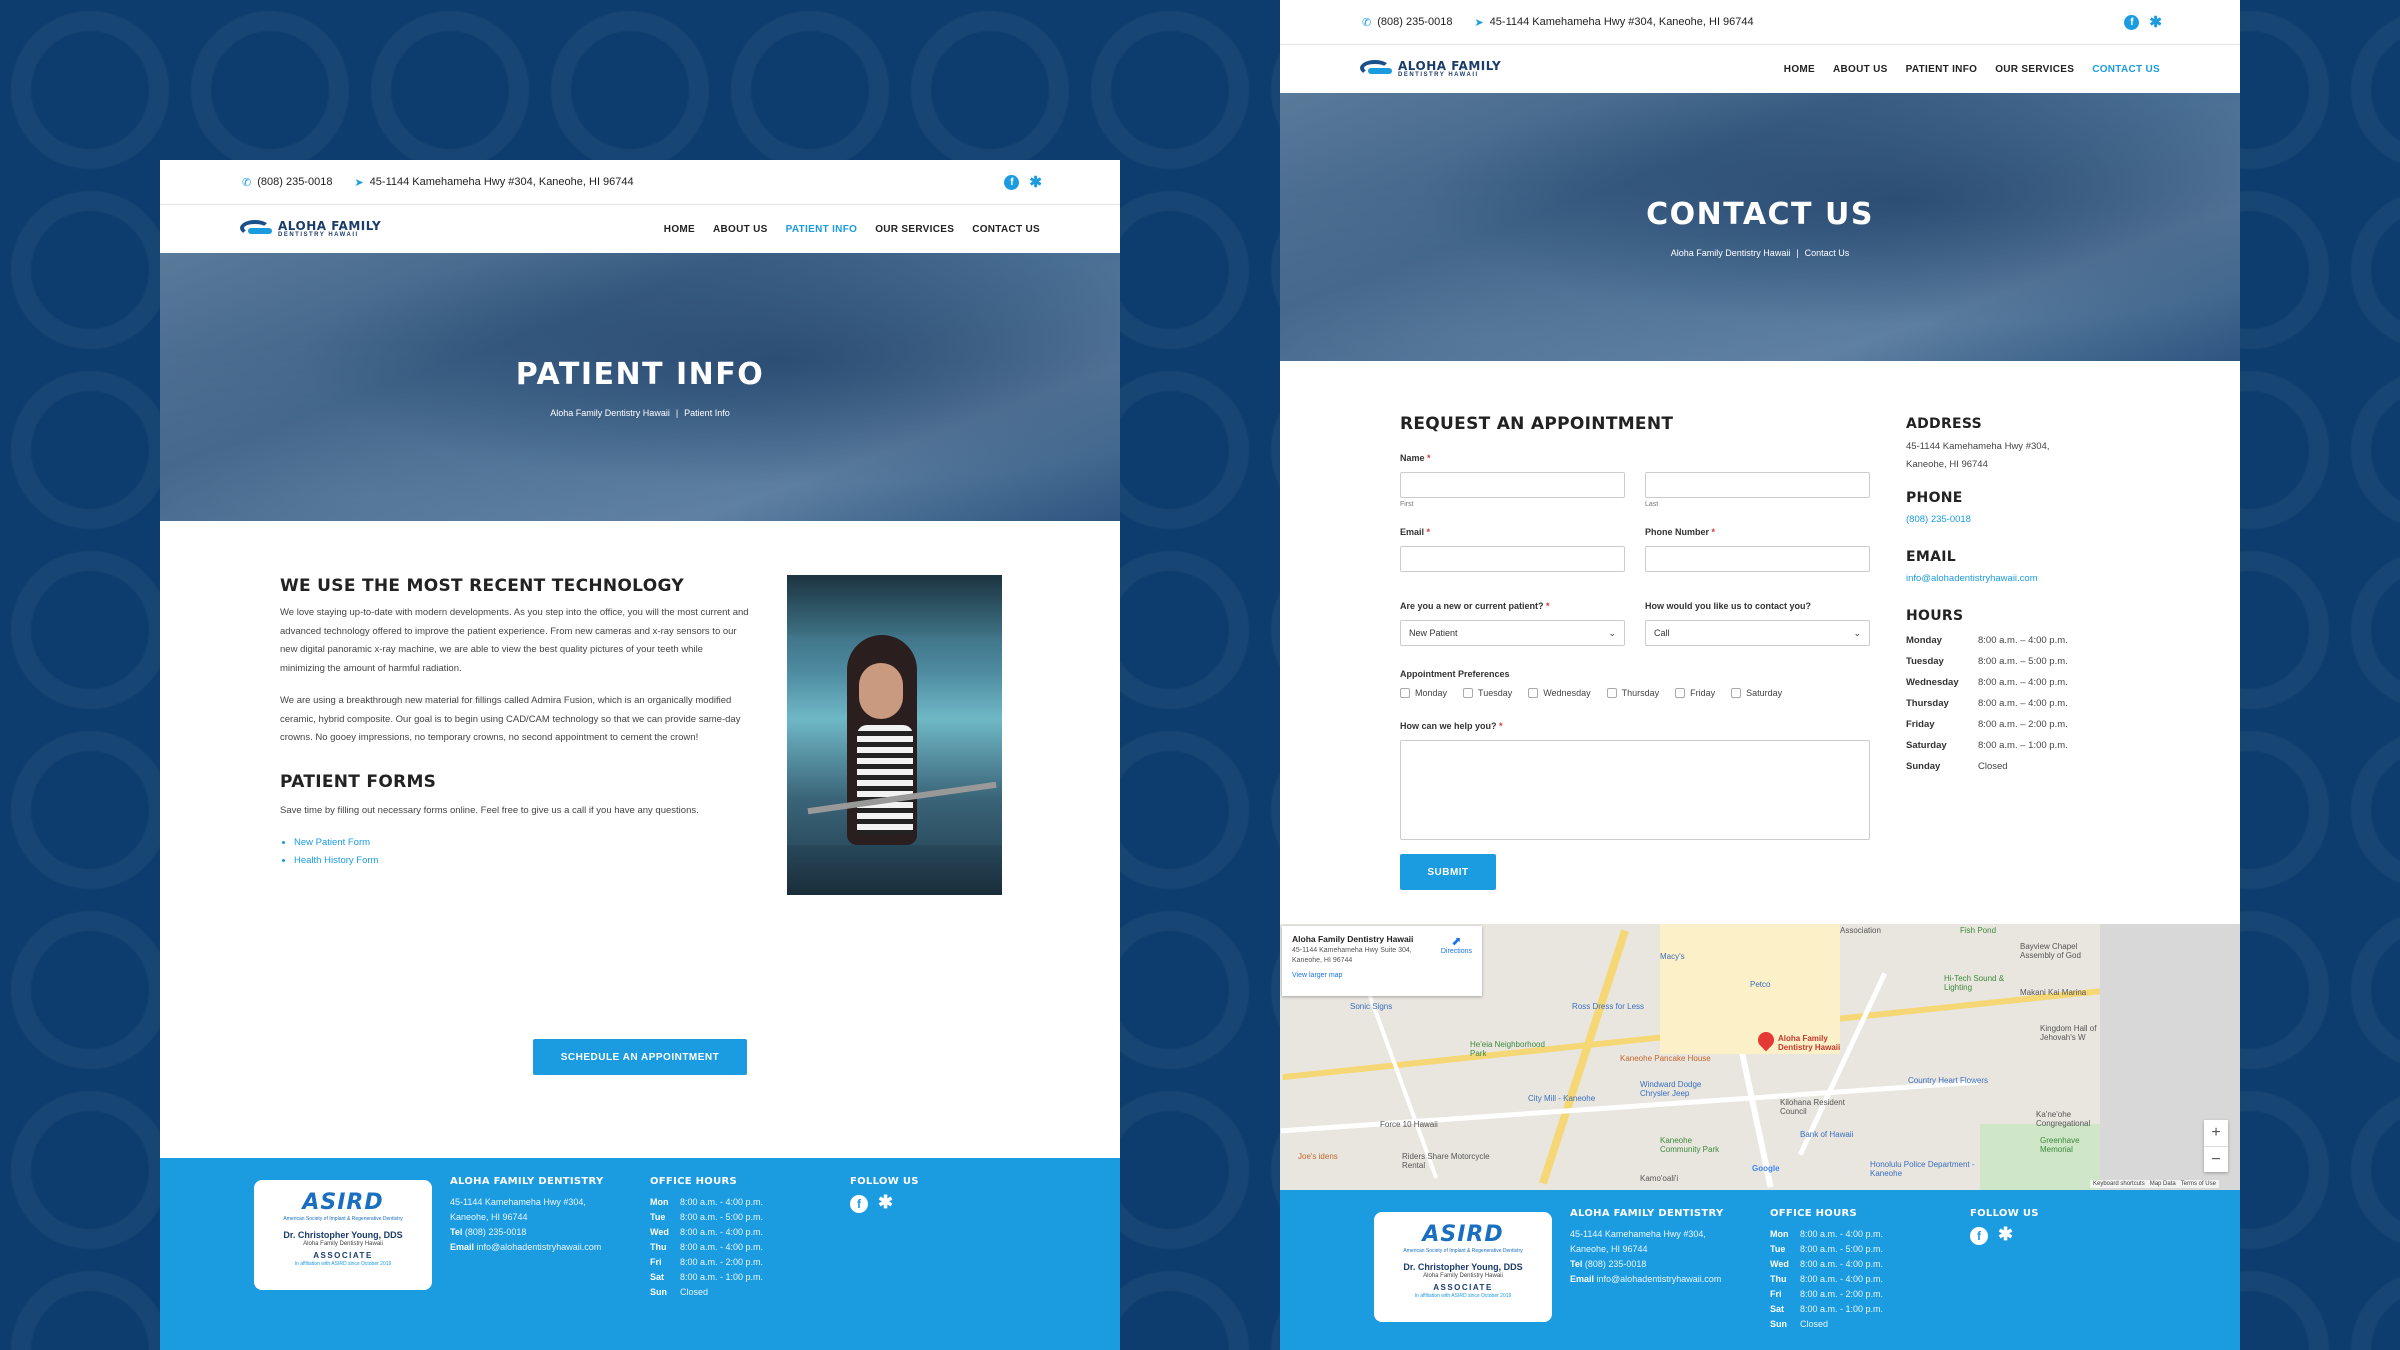  I want to click on submit-button: SUBMIT, so click(1448, 872).